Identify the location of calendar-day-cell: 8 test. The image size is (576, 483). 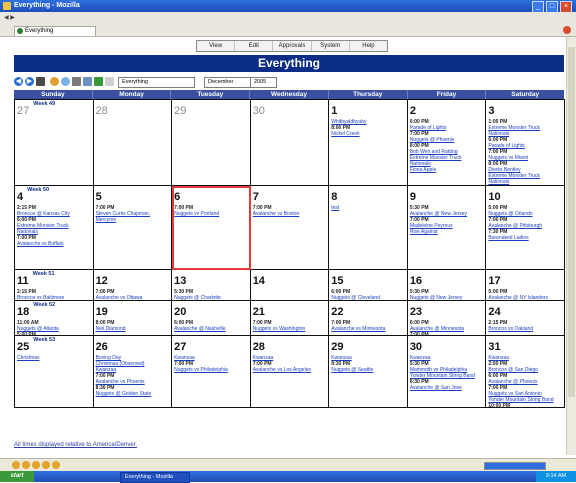
(368, 228).